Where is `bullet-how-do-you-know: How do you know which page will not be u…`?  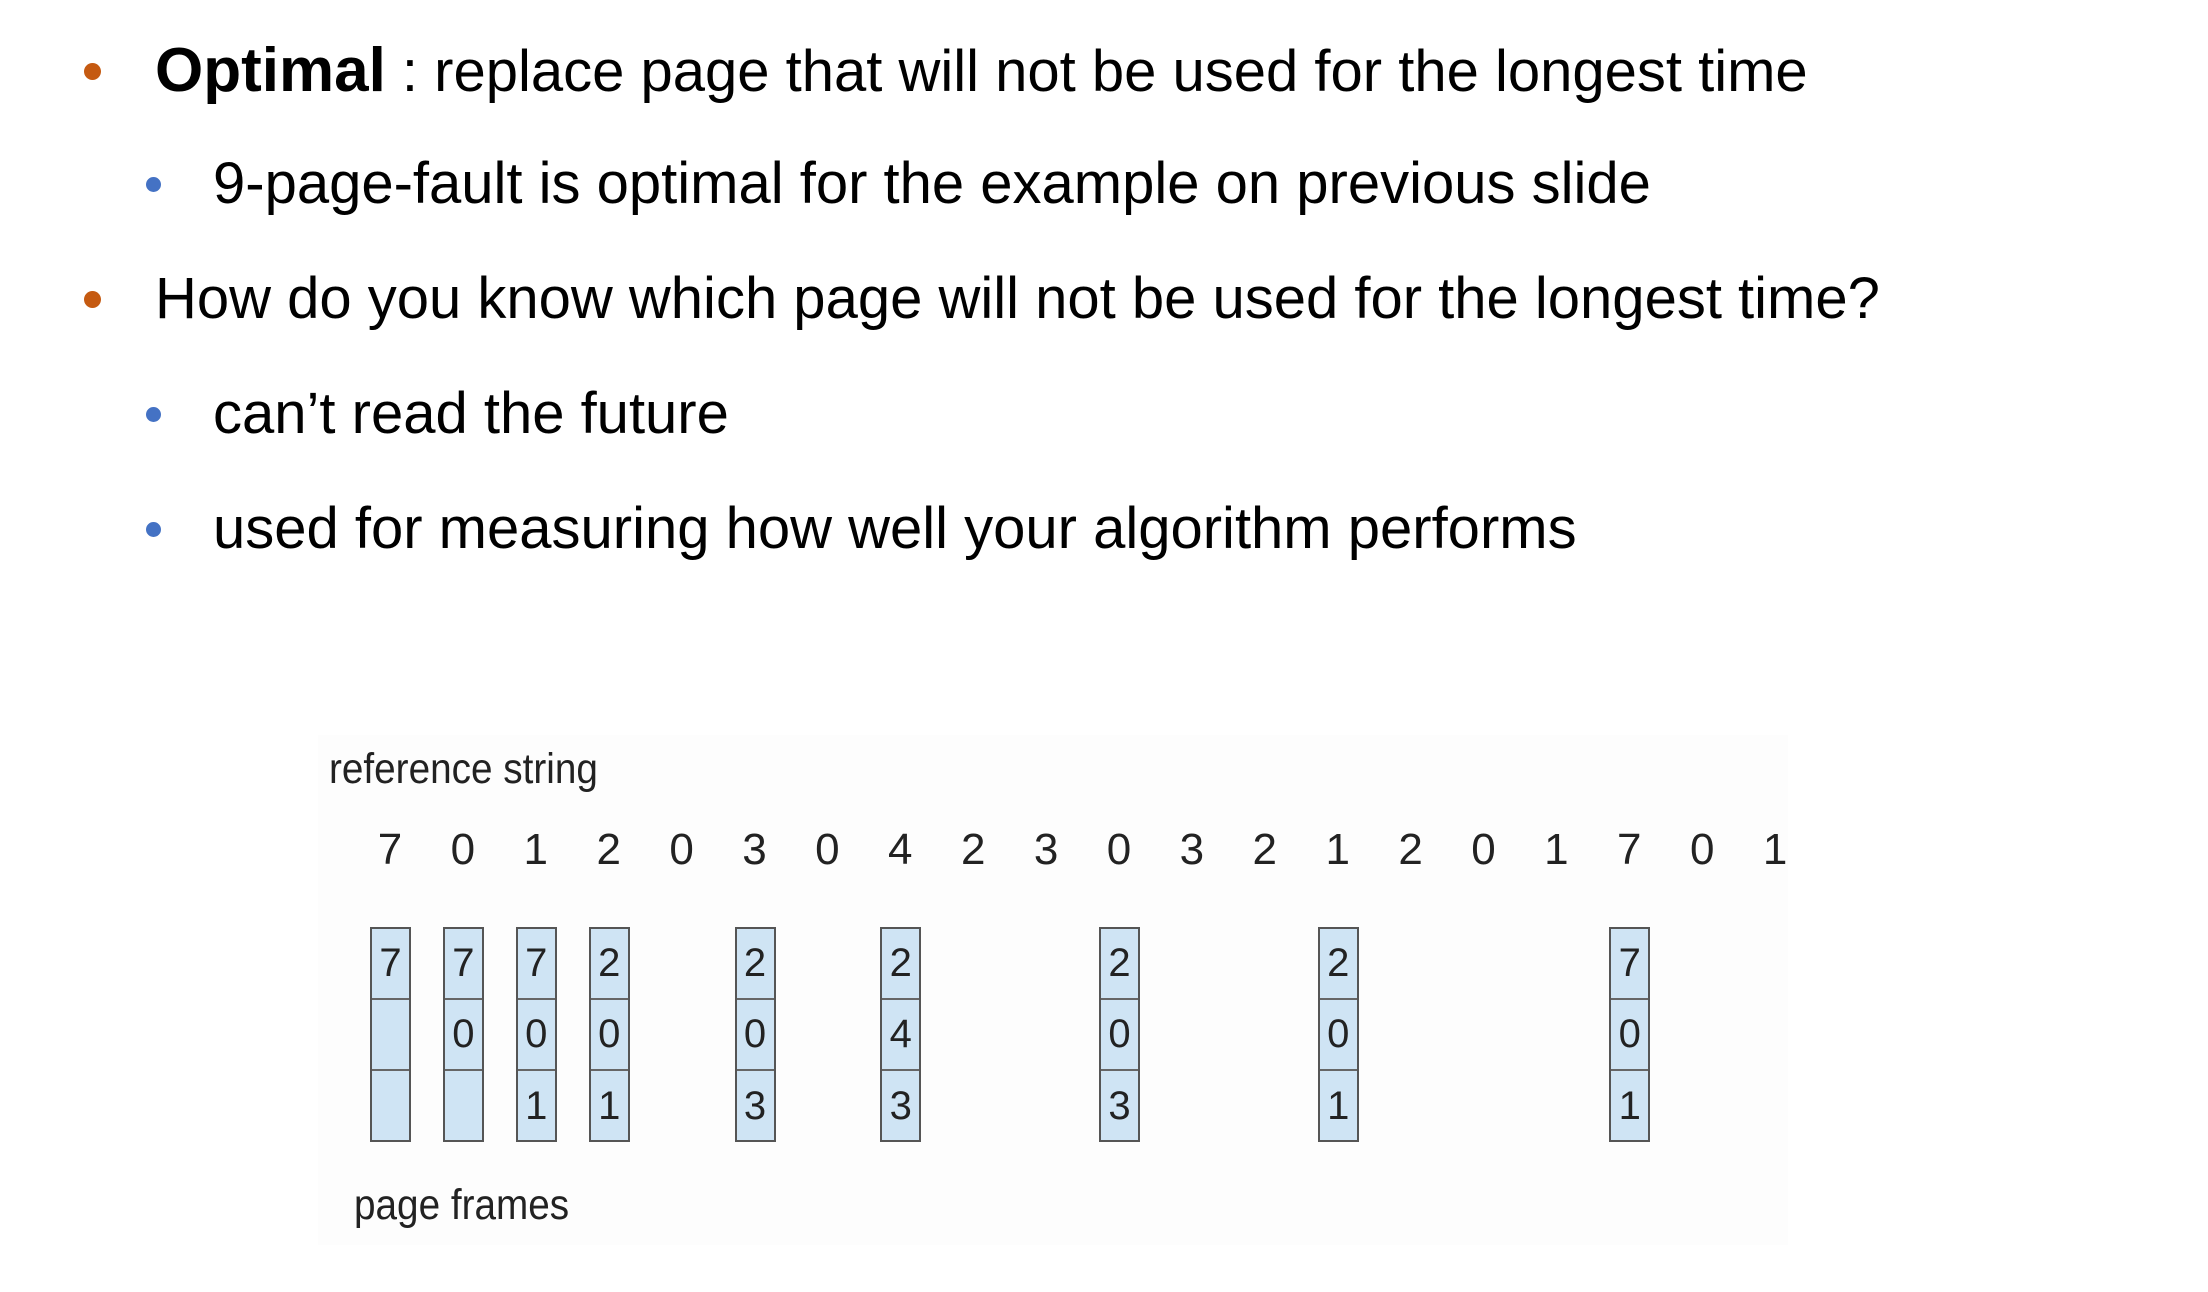
bullet-how-do-you-know: How do you know which page will not be u… is located at coordinates (982, 299).